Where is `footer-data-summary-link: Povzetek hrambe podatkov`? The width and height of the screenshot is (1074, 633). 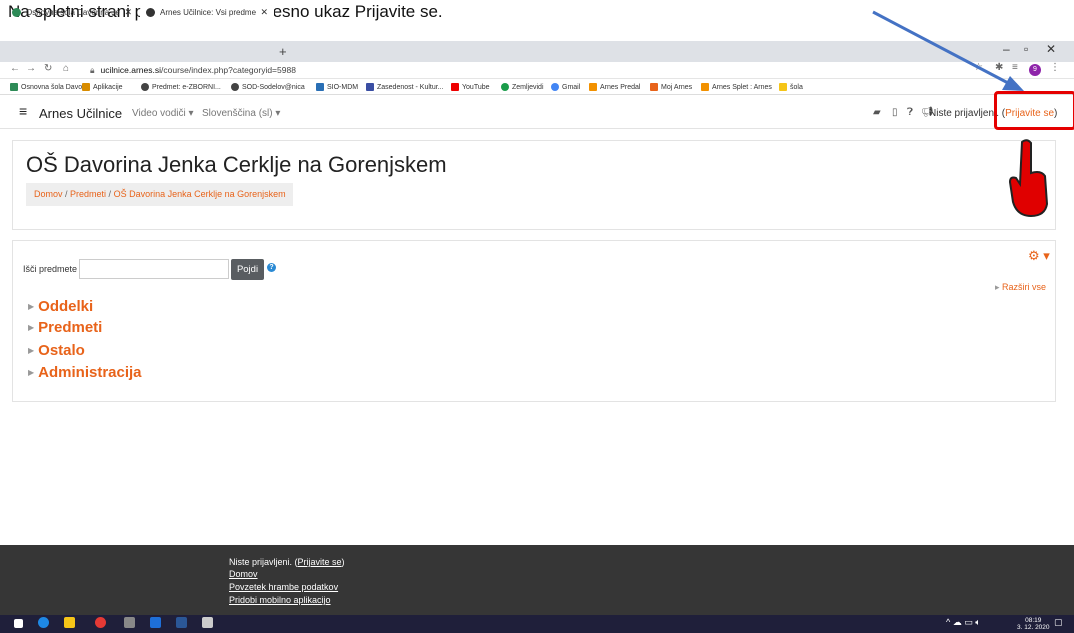
footer-data-summary-link: Povzetek hrambe podatkov is located at coordinates (283, 587).